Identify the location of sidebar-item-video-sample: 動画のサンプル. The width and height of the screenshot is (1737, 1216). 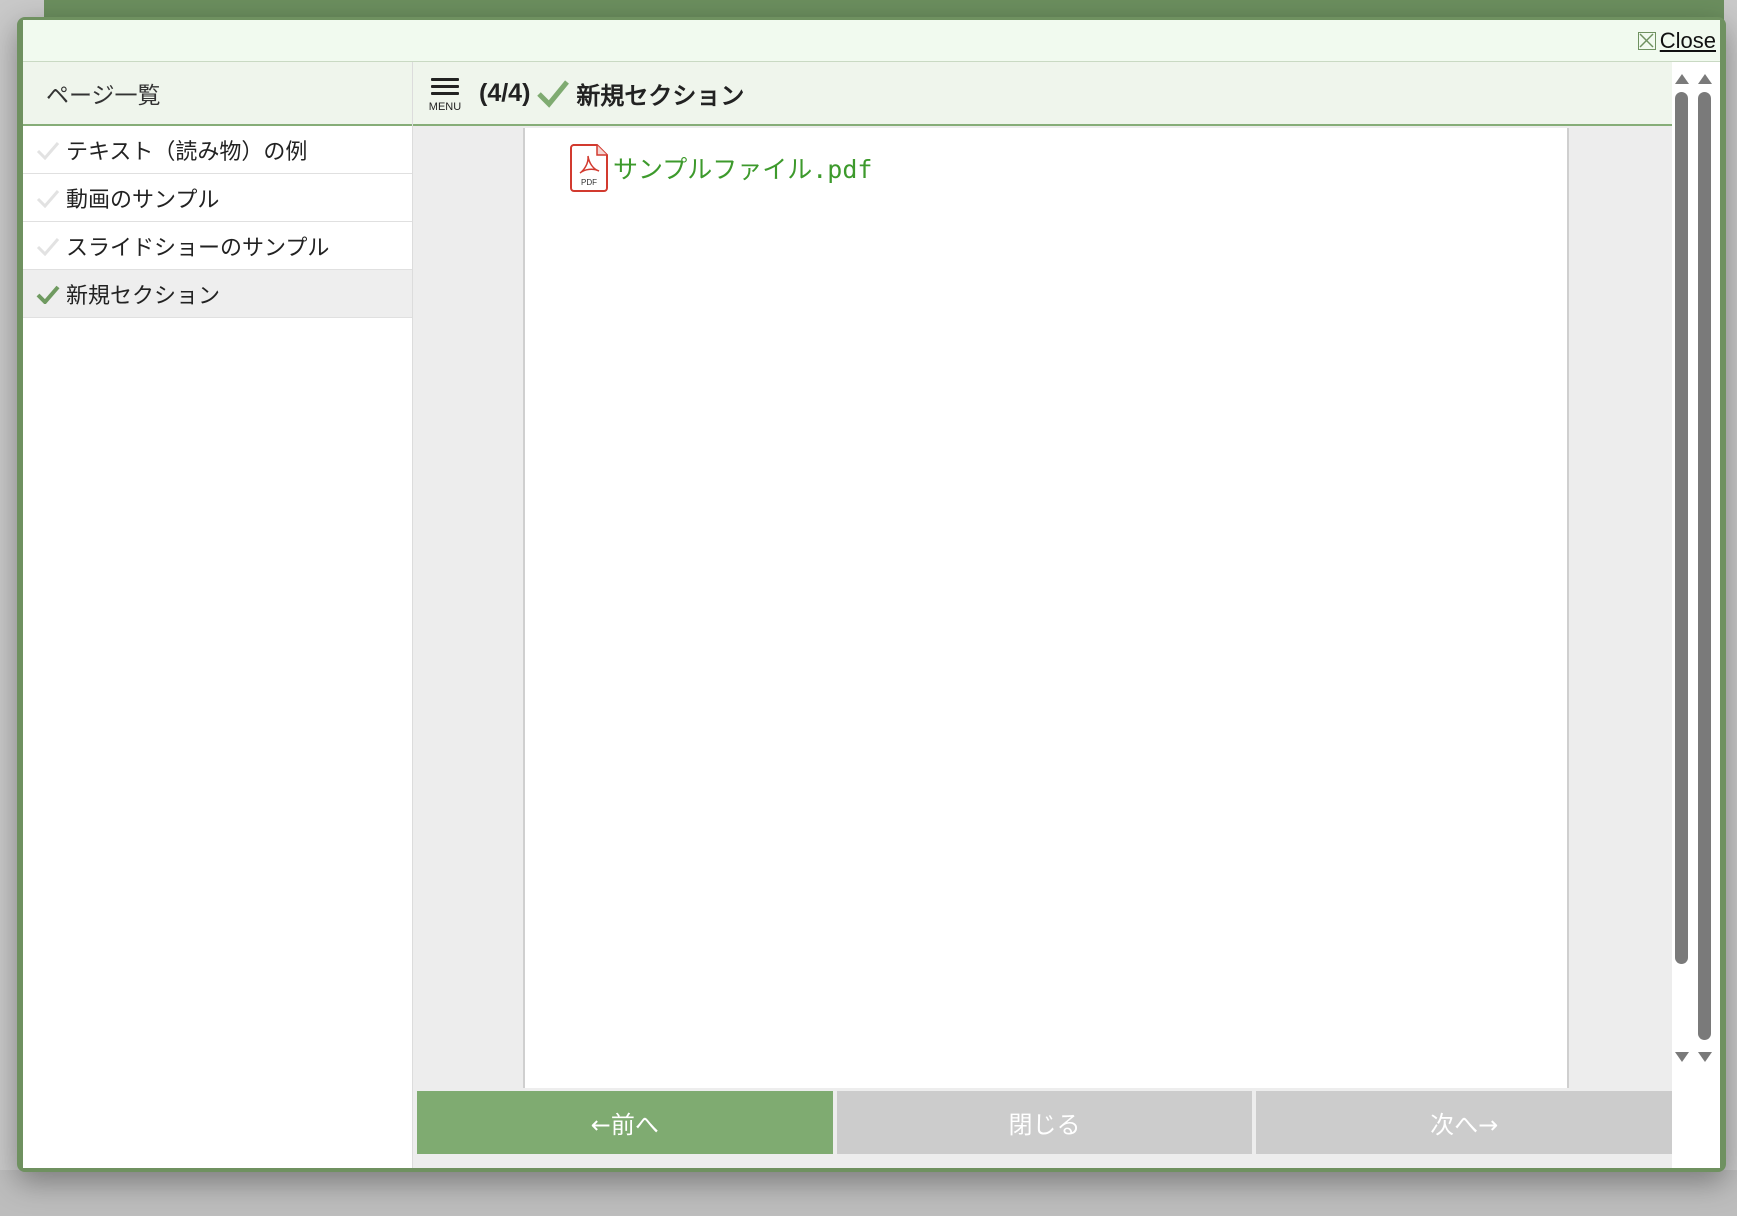
(217, 198).